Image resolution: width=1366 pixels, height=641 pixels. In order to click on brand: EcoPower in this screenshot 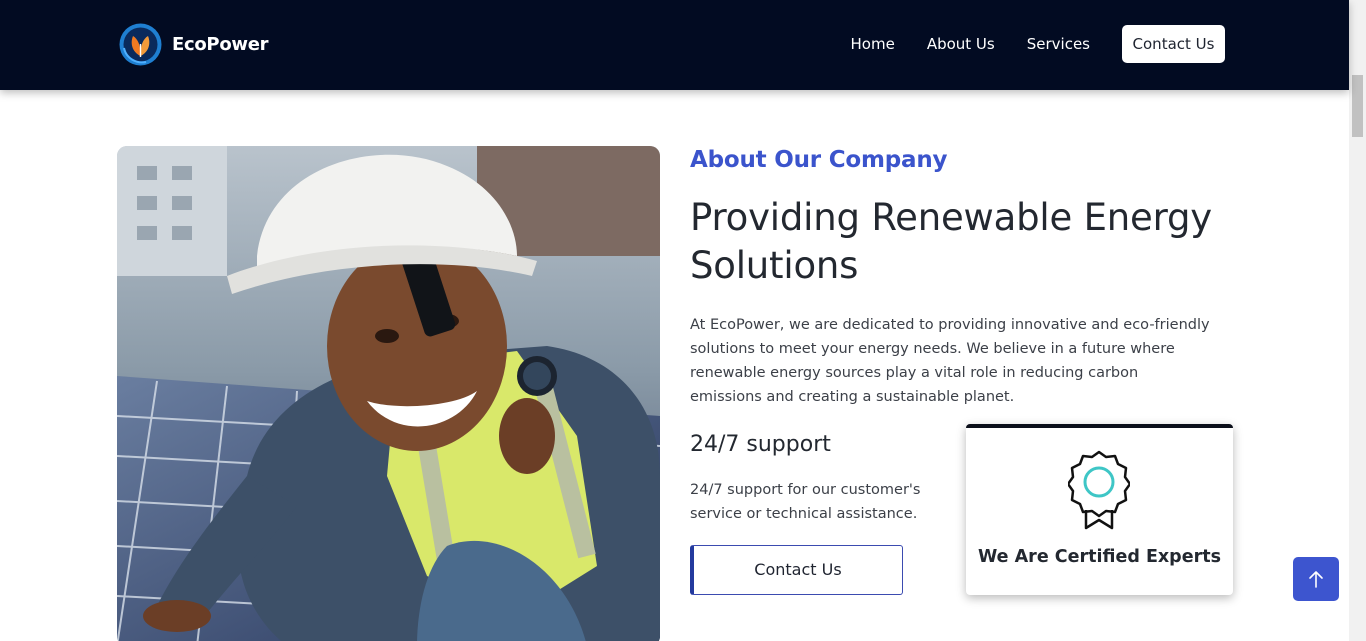, I will do `click(193, 44)`.